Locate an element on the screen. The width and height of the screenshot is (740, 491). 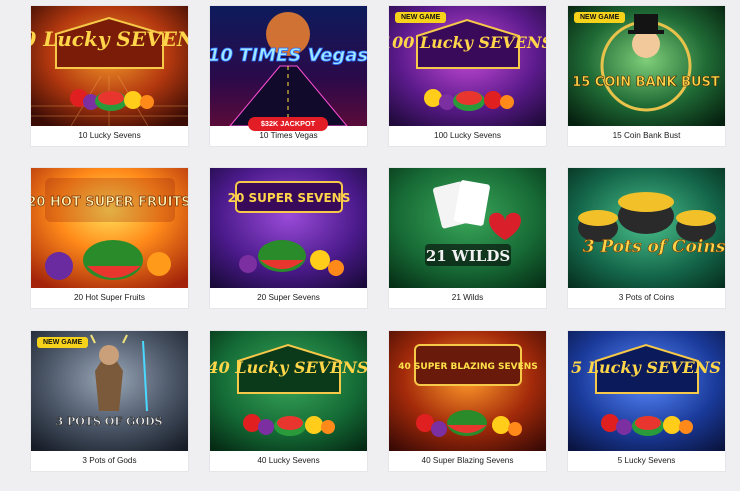
art-title: 40 SUPER BLAZING SEVENS is located at coordinates (468, 367).